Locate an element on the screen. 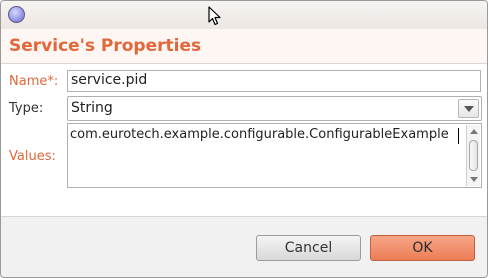 The image size is (488, 278). close-icon is located at coordinates (16, 14).